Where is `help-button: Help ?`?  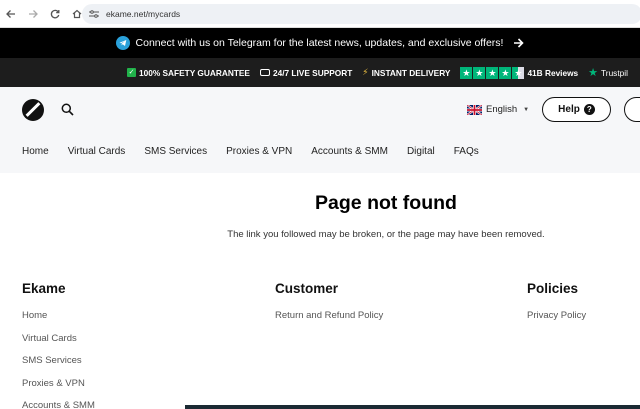
help-button: Help ? is located at coordinates (576, 109).